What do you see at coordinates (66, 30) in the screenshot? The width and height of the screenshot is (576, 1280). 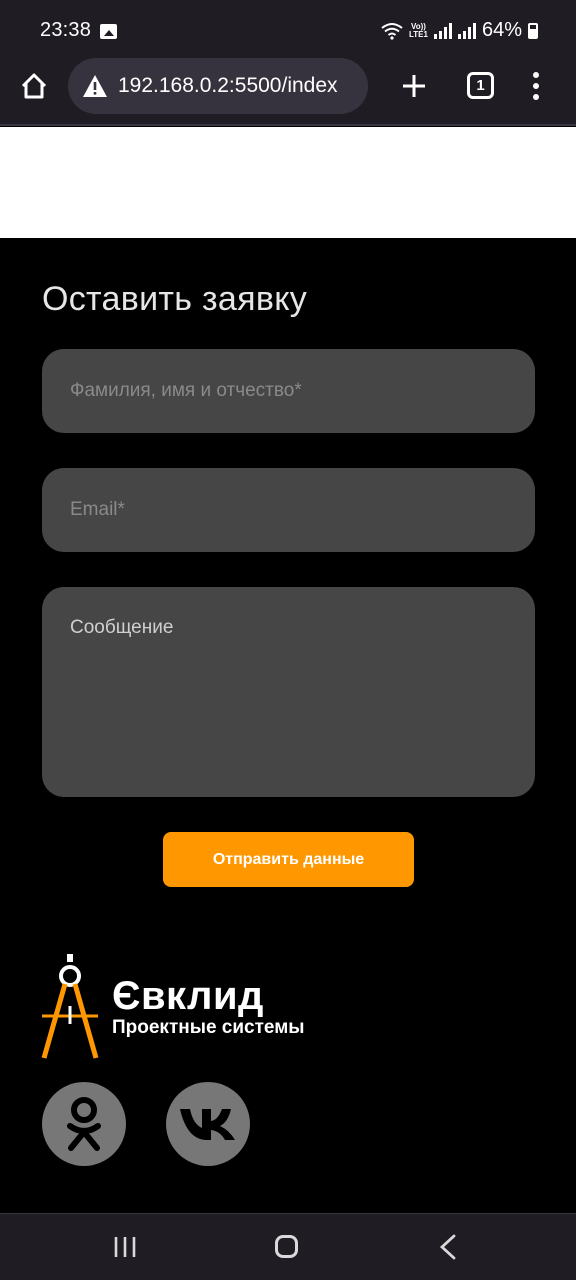 I see `status-time: 23:38` at bounding box center [66, 30].